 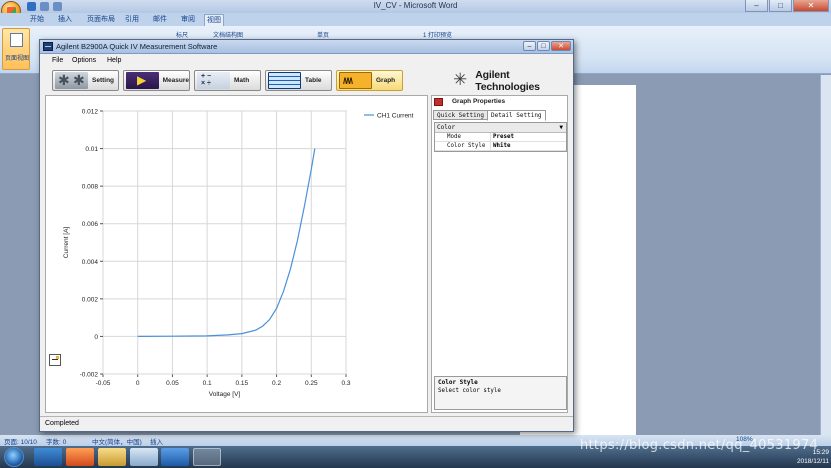 I want to click on description-title: Color Style, so click(x=458, y=382).